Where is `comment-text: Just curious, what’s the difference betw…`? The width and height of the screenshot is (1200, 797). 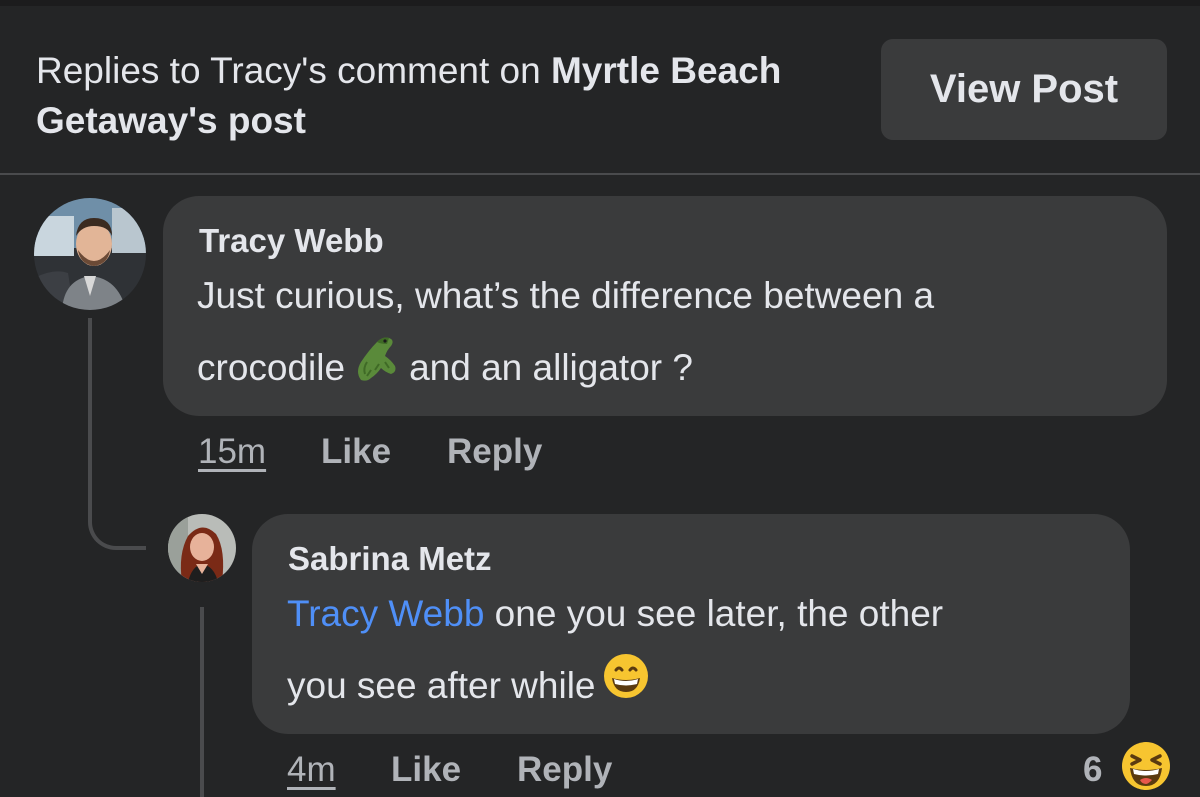
comment-text: Just curious, what’s the difference betw… is located at coordinates (677, 334).